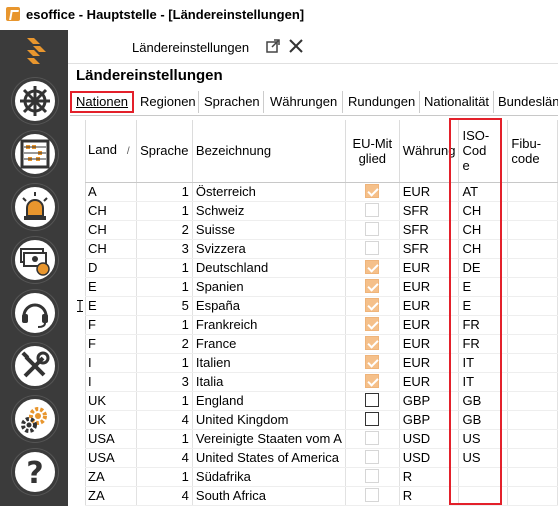 This screenshot has width=558, height=506. Describe the element at coordinates (269, 439) in the screenshot. I see `cell-bezeichnung: Vereinigte Staaten vom A` at that location.